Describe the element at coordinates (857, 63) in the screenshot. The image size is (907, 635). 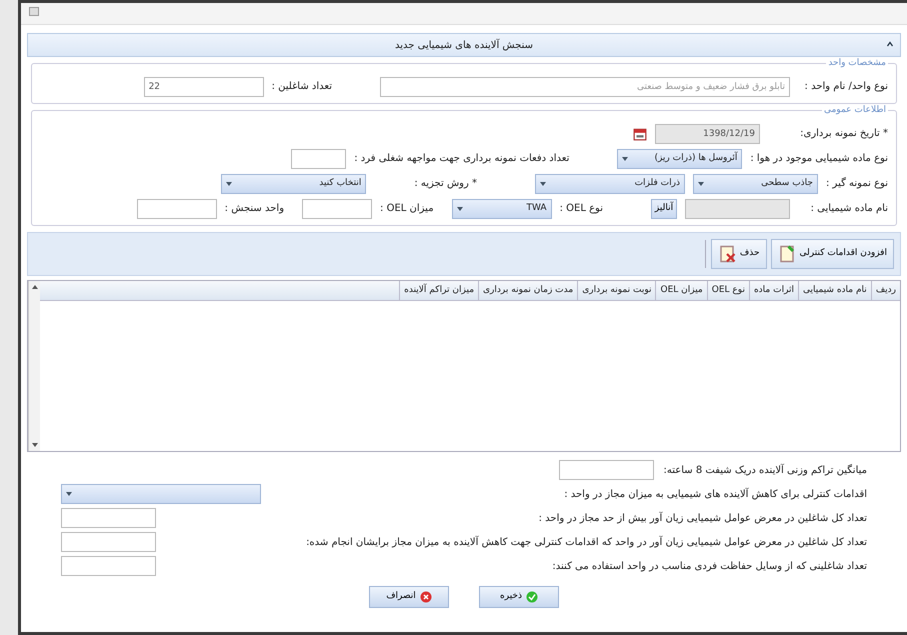
I see `fieldset-legend: مشخصات واحد` at that location.